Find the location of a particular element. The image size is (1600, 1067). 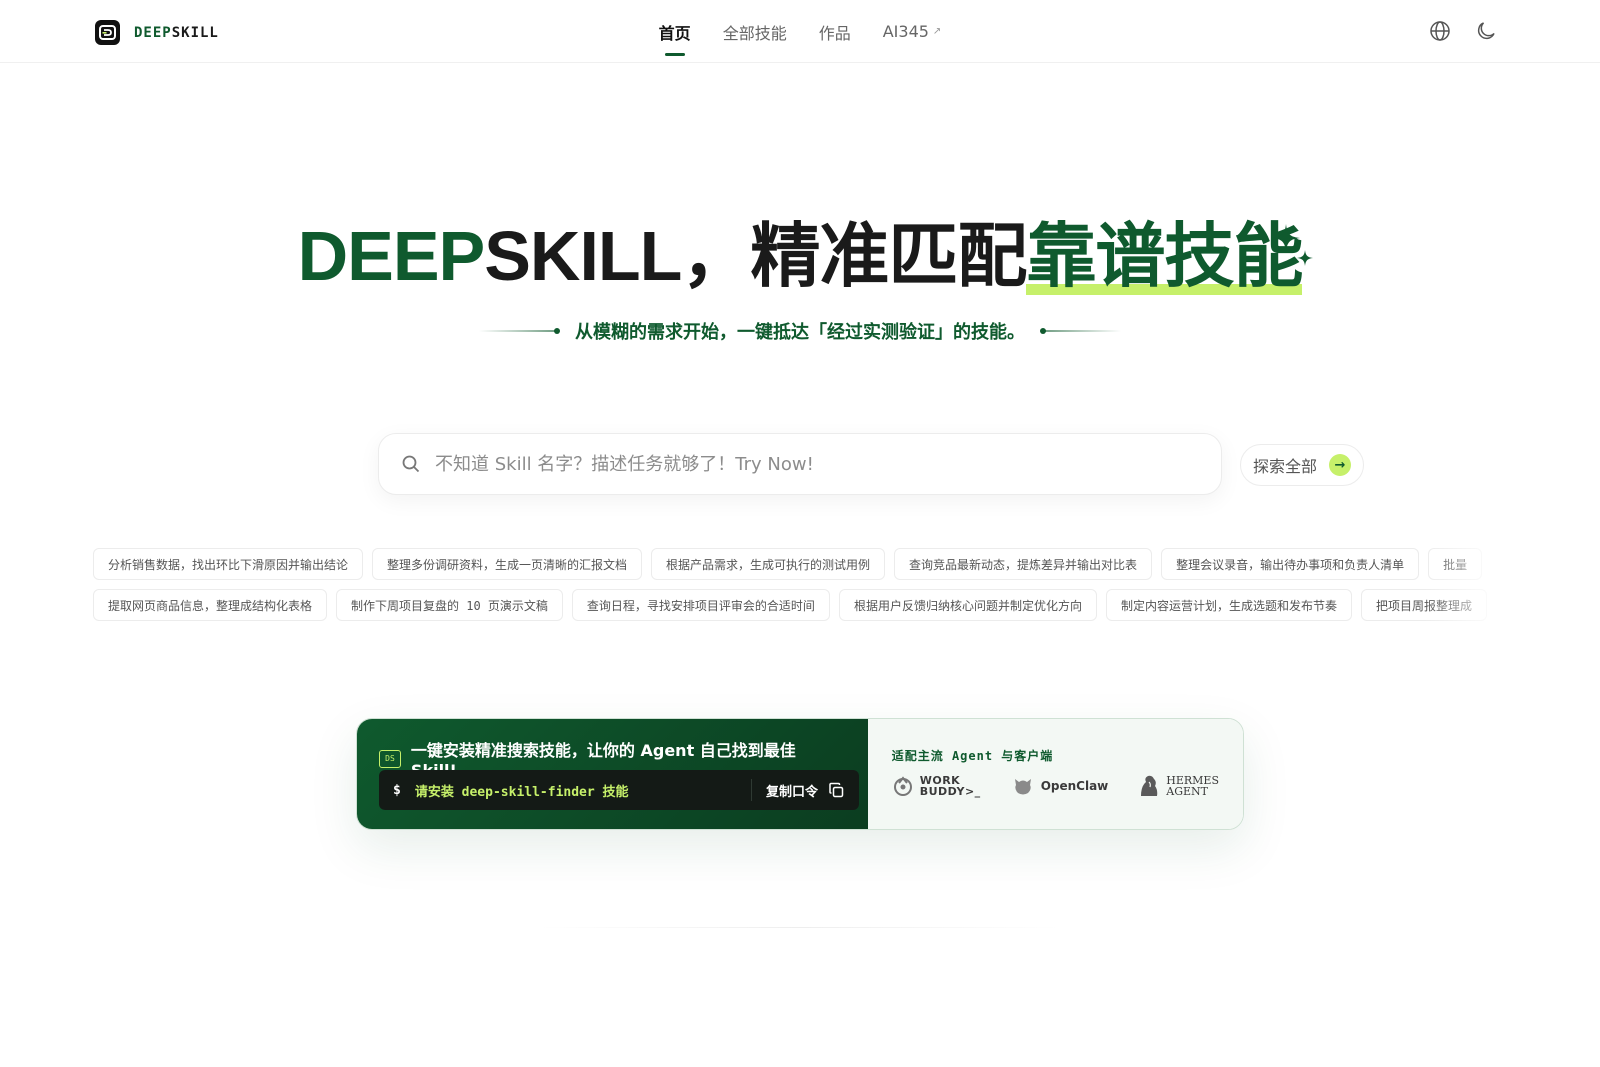

openclaw-wordmark: OpenClaw is located at coordinates (1074, 786).